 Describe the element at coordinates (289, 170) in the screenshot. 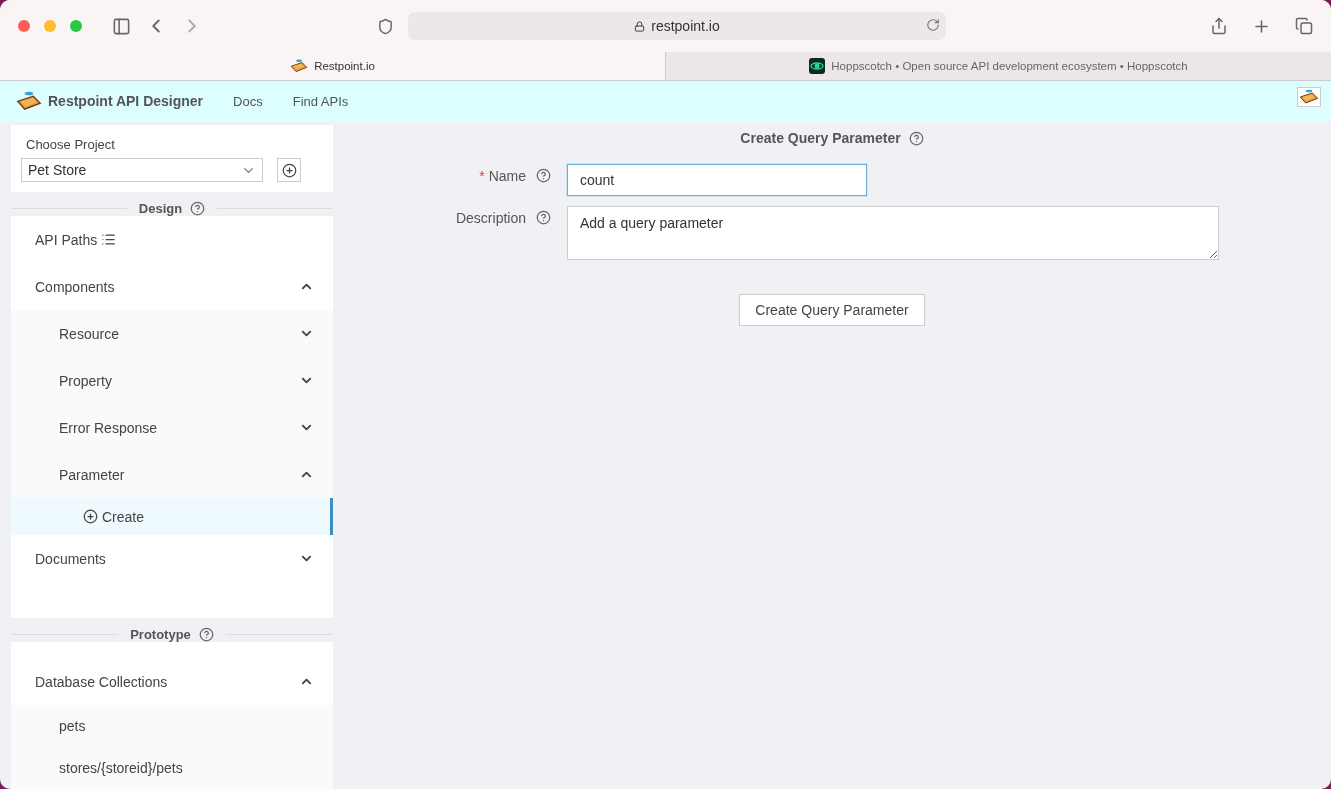

I see `add-project-button` at that location.